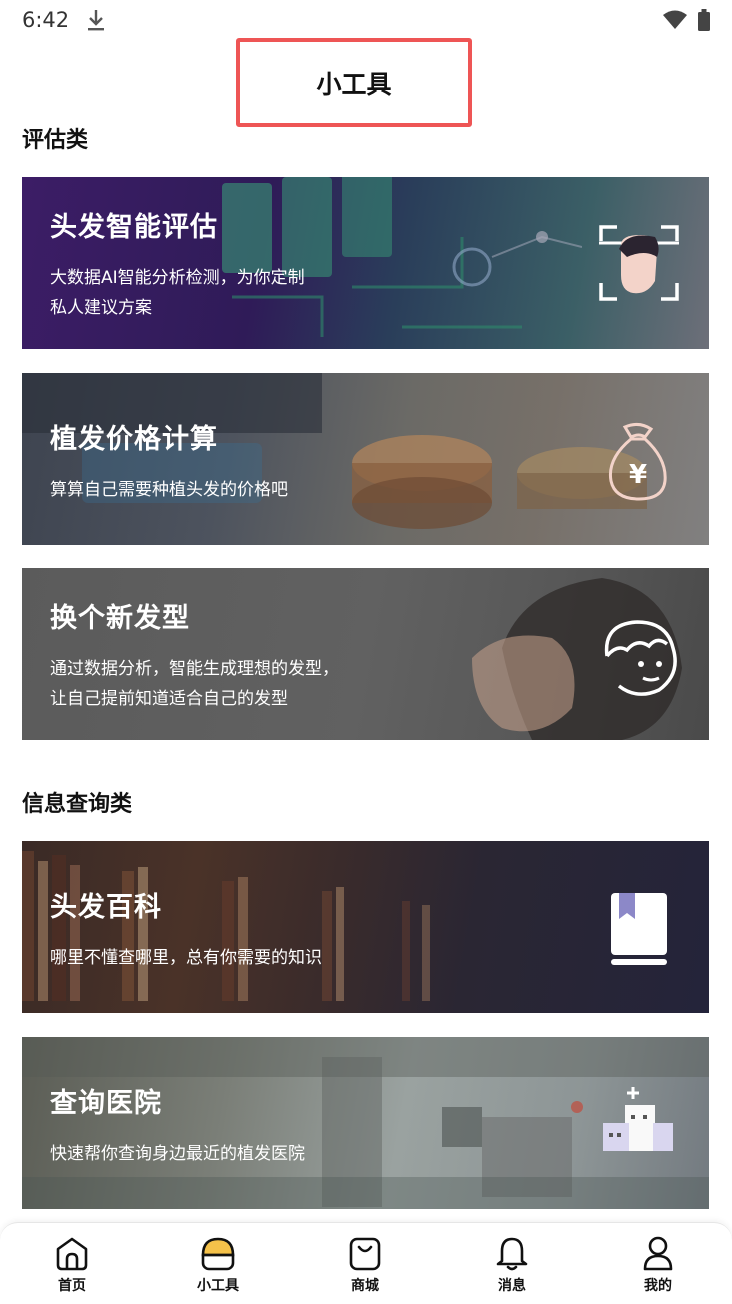 This screenshot has height=1304, width=732. What do you see at coordinates (365, 927) in the screenshot?
I see `card-hair-encyclopedia: 头发百科 哪里不懂查哪里，总有你需要的知识` at bounding box center [365, 927].